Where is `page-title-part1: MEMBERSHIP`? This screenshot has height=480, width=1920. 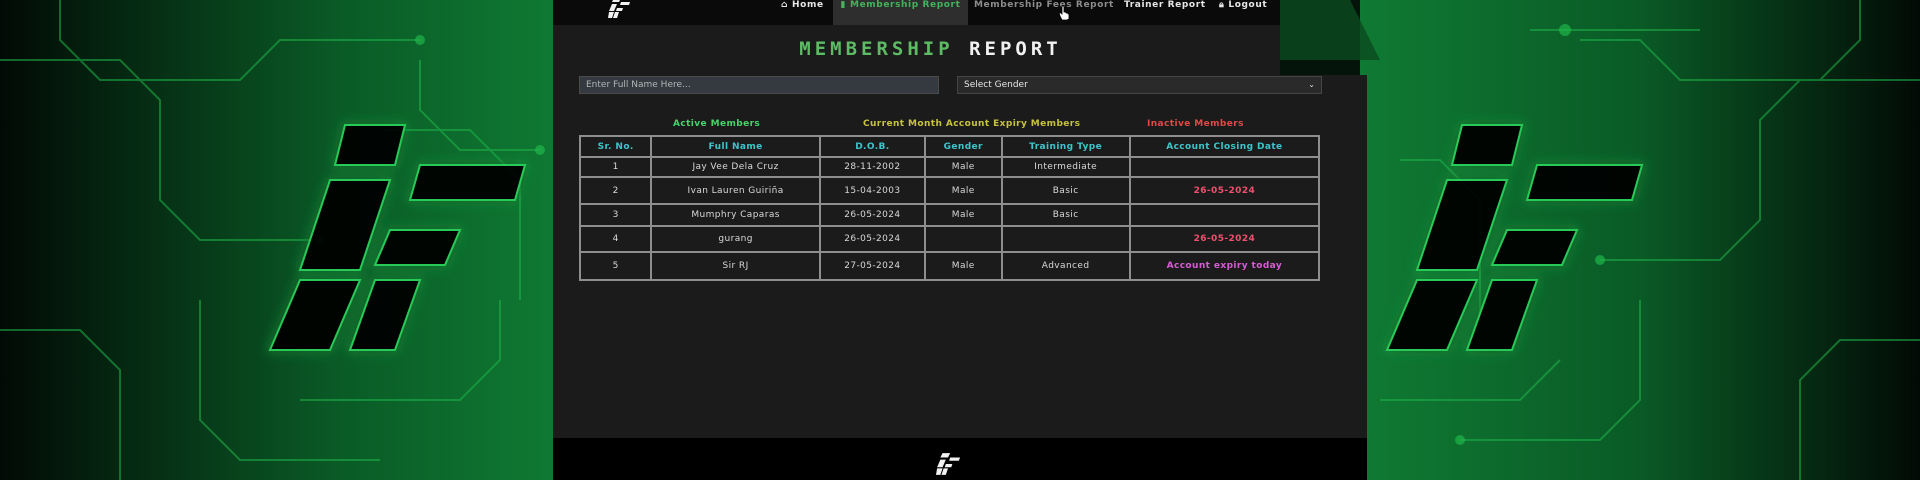 page-title-part1: MEMBERSHIP is located at coordinates (876, 49).